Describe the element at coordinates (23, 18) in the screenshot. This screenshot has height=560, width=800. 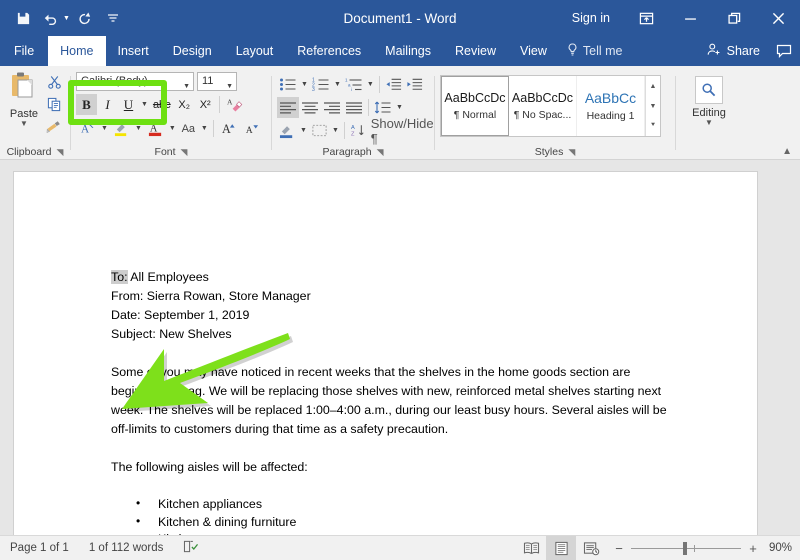
I see `save-icon` at that location.